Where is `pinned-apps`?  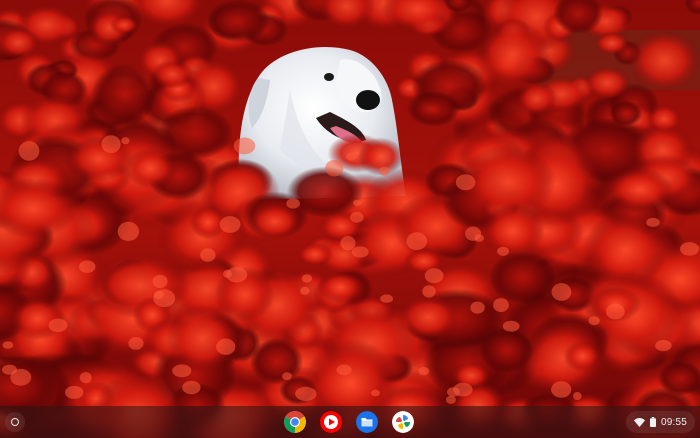
pinned-apps is located at coordinates (349, 422).